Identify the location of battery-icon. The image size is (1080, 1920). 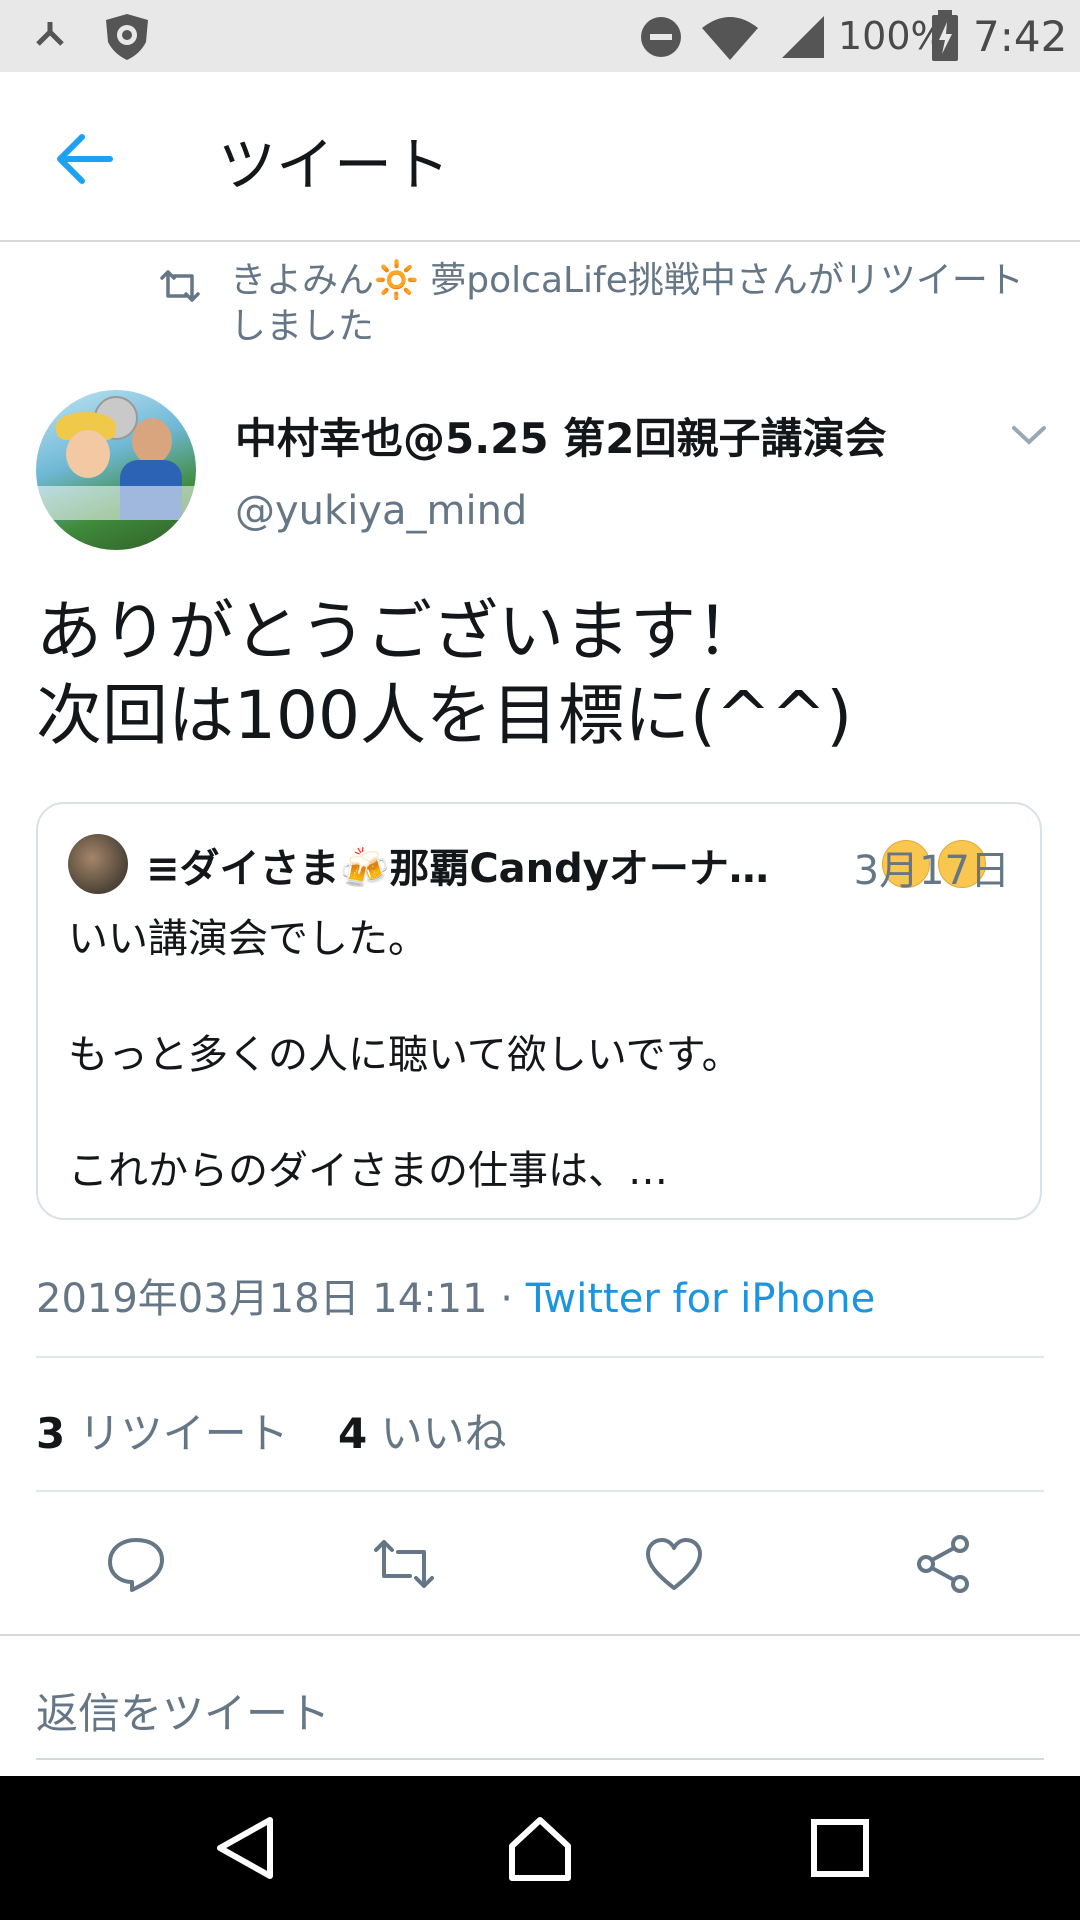
(945, 35).